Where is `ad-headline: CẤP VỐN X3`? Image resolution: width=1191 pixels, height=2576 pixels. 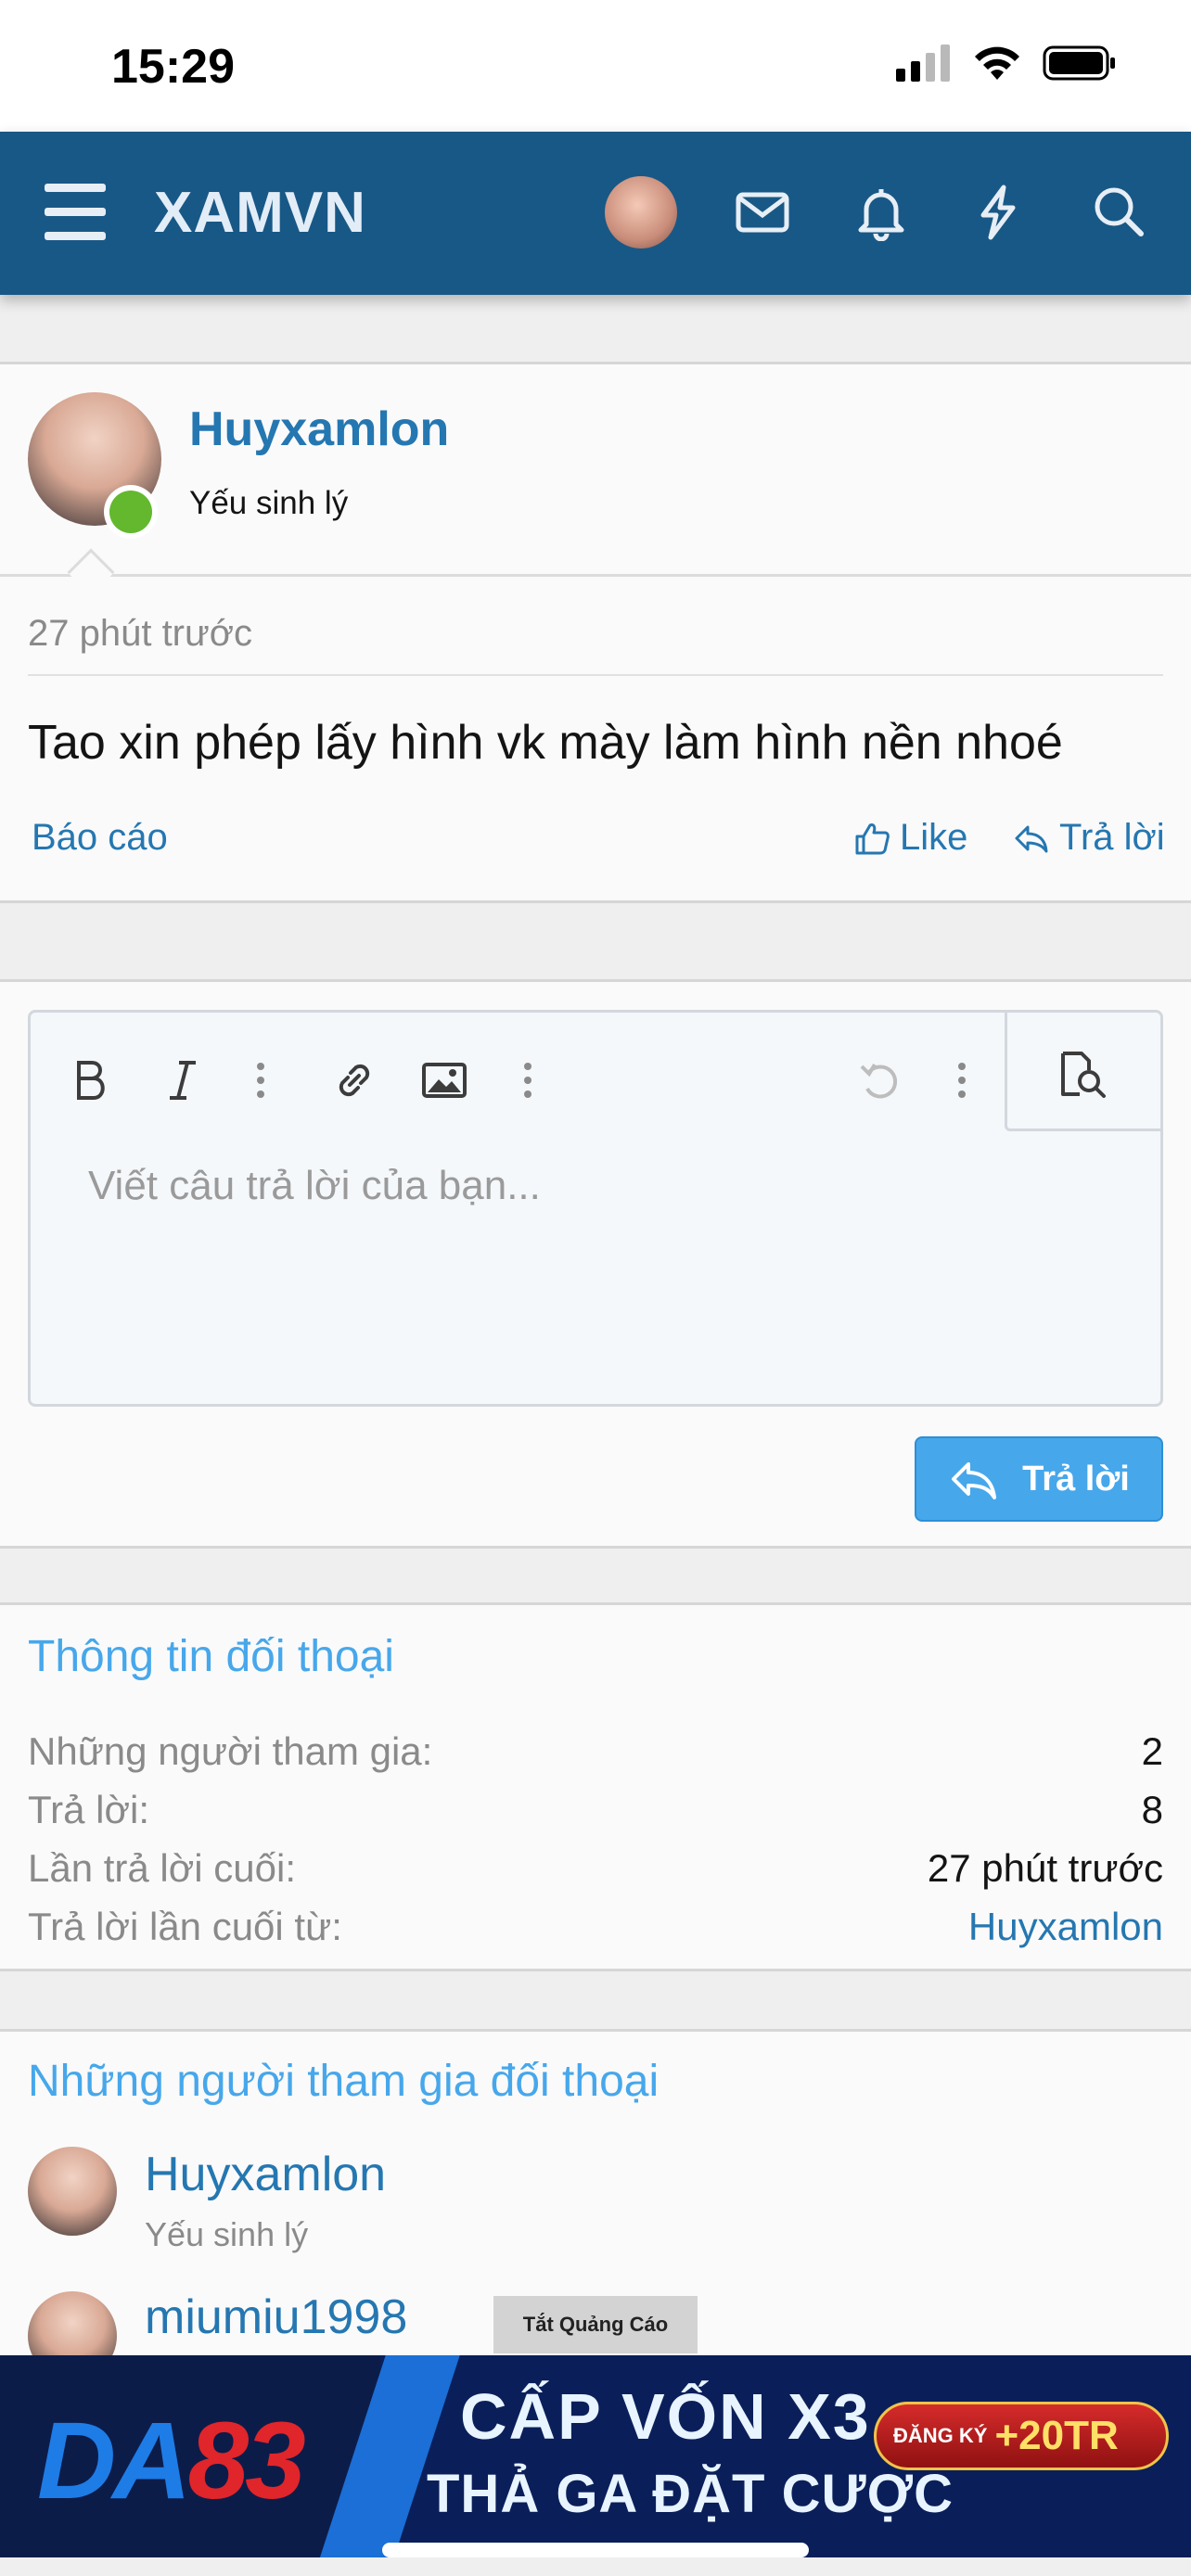 ad-headline: CẤP VỐN X3 is located at coordinates (665, 2417).